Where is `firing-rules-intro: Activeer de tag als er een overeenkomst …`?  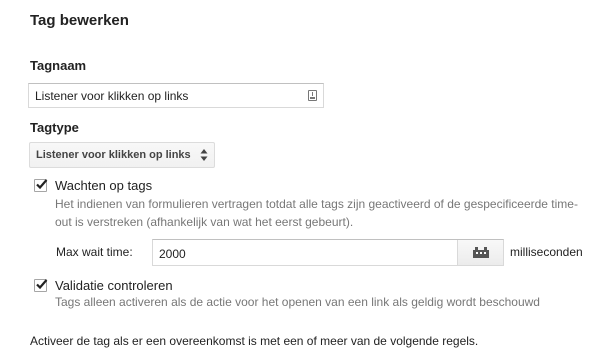
firing-rules-intro: Activeer de tag als er een overeenkomst … is located at coordinates (254, 341).